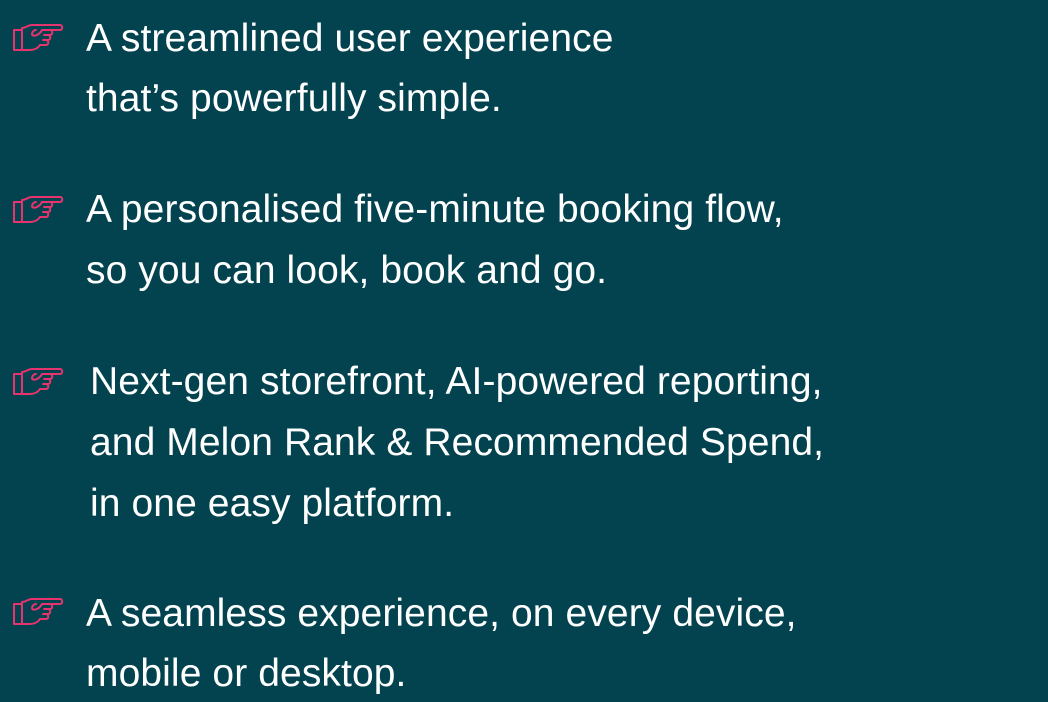 The width and height of the screenshot is (1048, 702). Describe the element at coordinates (294, 98) in the screenshot. I see `feature-text-line: that’s powerfully simple.` at that location.